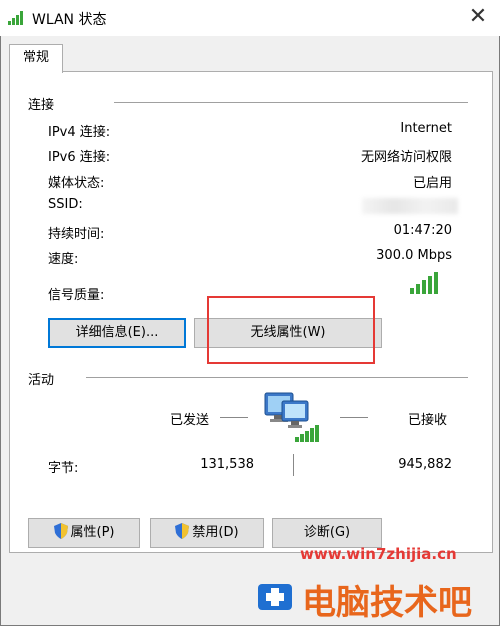 The image size is (500, 626). I want to click on media-state-value: 已启用, so click(432, 183).